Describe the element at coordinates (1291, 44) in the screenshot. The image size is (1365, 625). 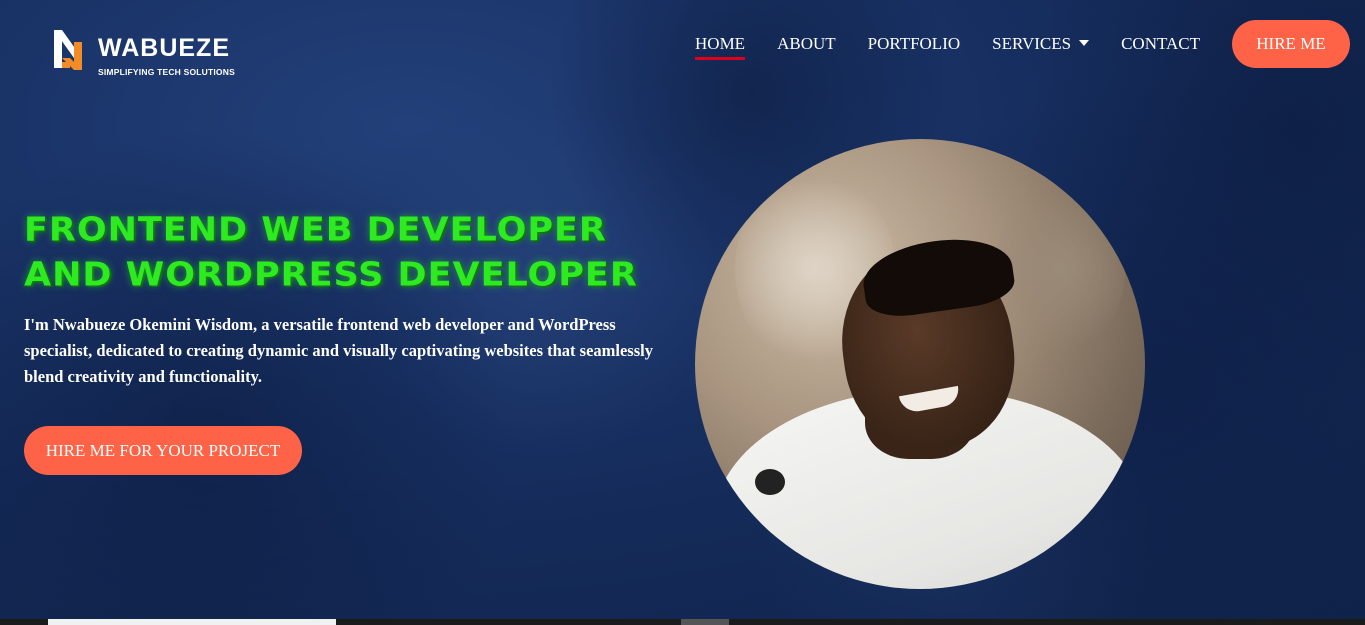
I see `hire-me-button: HIRE ME` at that location.